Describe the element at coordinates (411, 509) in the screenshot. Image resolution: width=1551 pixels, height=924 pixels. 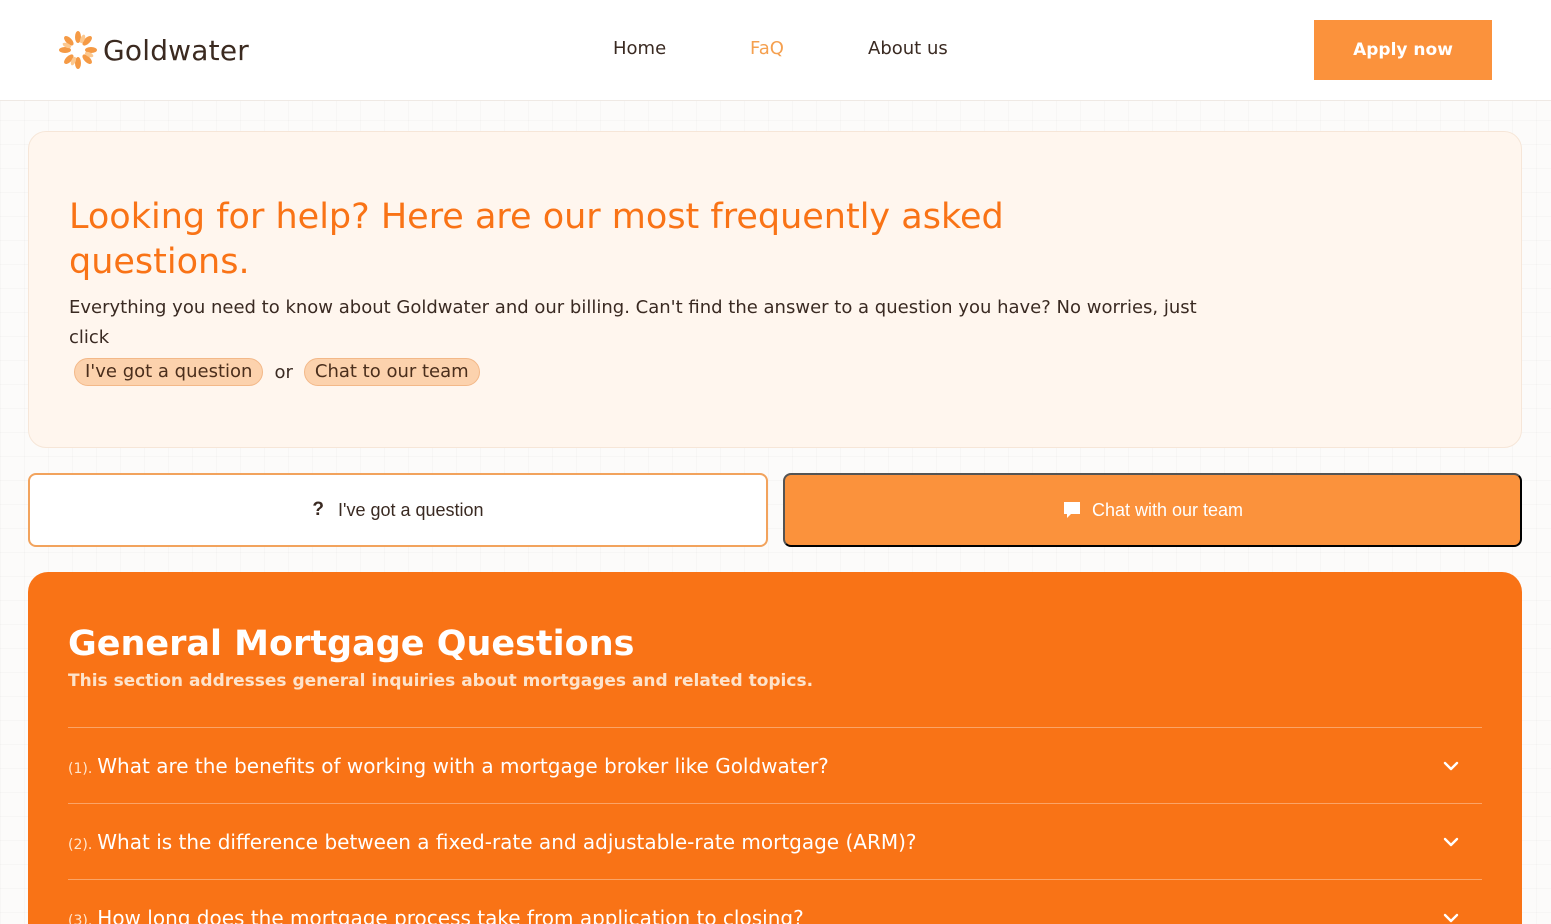
I see `question-button-label: I've got a question` at that location.